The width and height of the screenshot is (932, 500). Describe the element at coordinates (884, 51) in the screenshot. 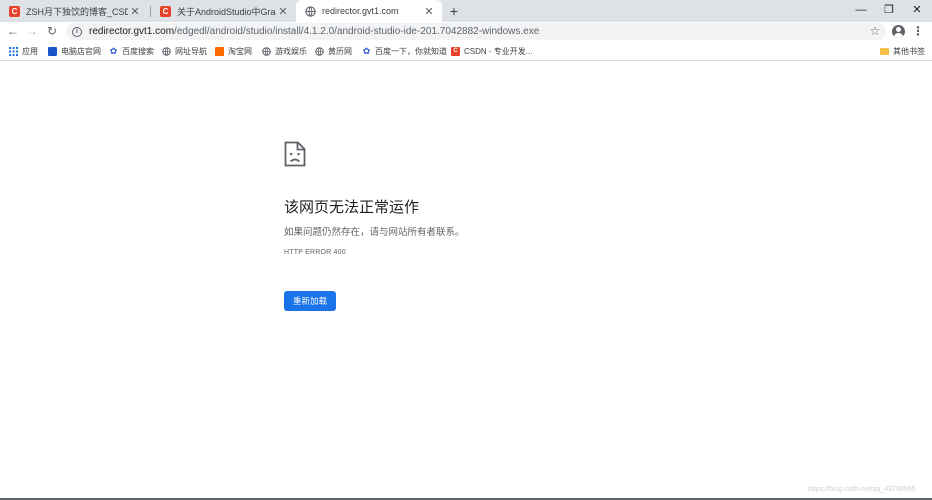

I see `folder-icon` at that location.